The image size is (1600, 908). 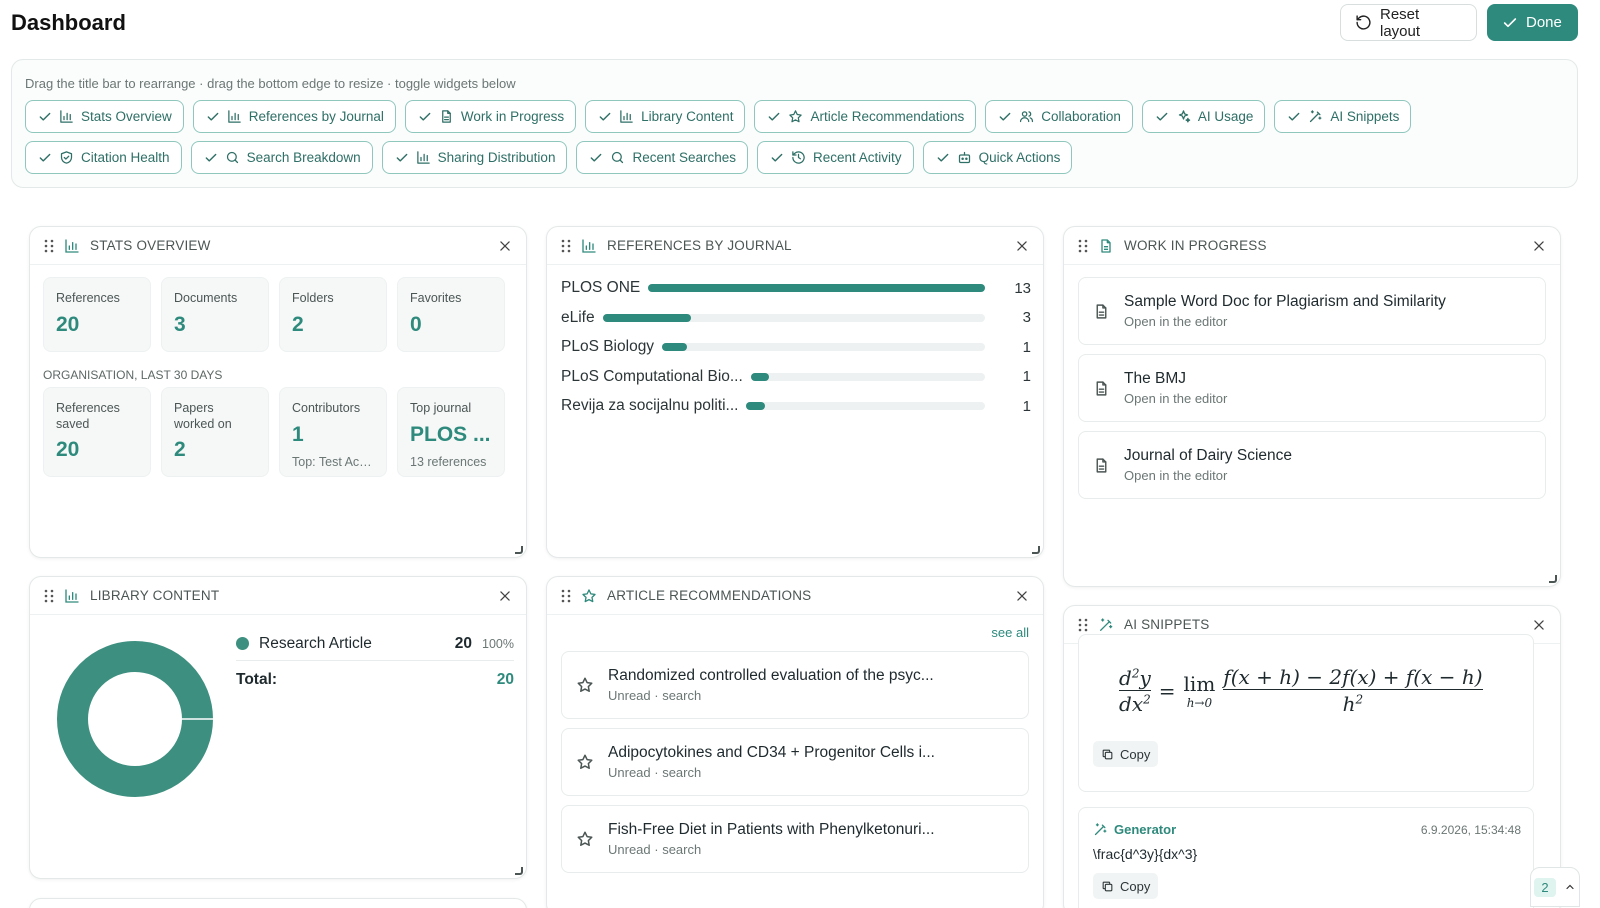 I want to click on org-stat-card: Top journal PLOS ... 13 references, so click(x=451, y=432).